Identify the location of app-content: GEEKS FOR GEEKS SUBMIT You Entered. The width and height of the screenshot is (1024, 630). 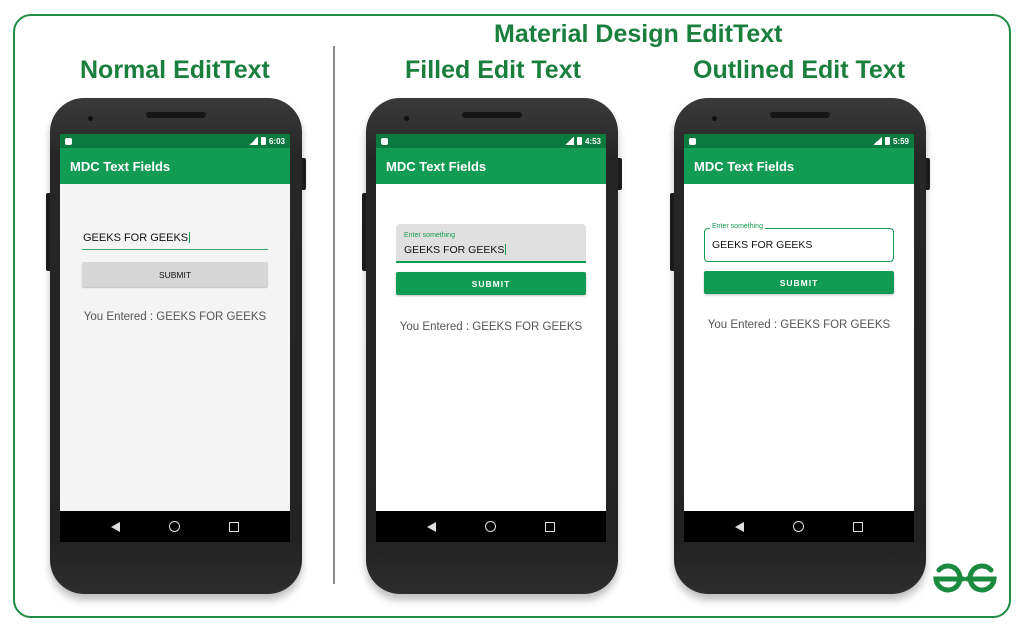
(175, 347).